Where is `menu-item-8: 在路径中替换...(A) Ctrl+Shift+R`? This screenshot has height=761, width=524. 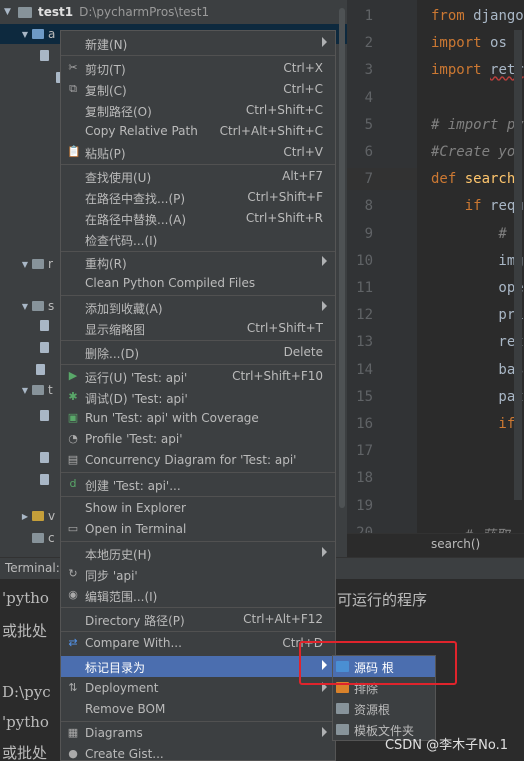 menu-item-8: 在路径中替换...(A) Ctrl+Shift+R is located at coordinates (198, 218).